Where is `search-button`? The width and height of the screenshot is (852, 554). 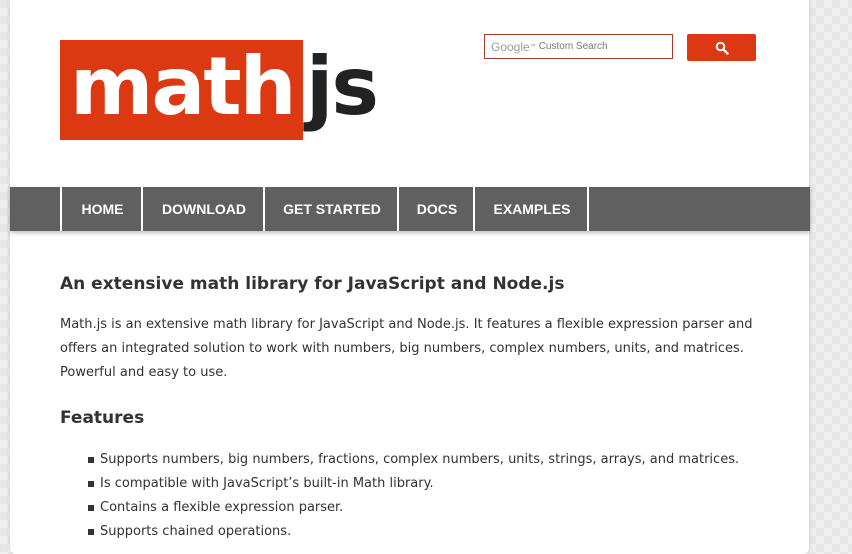
search-button is located at coordinates (721, 47).